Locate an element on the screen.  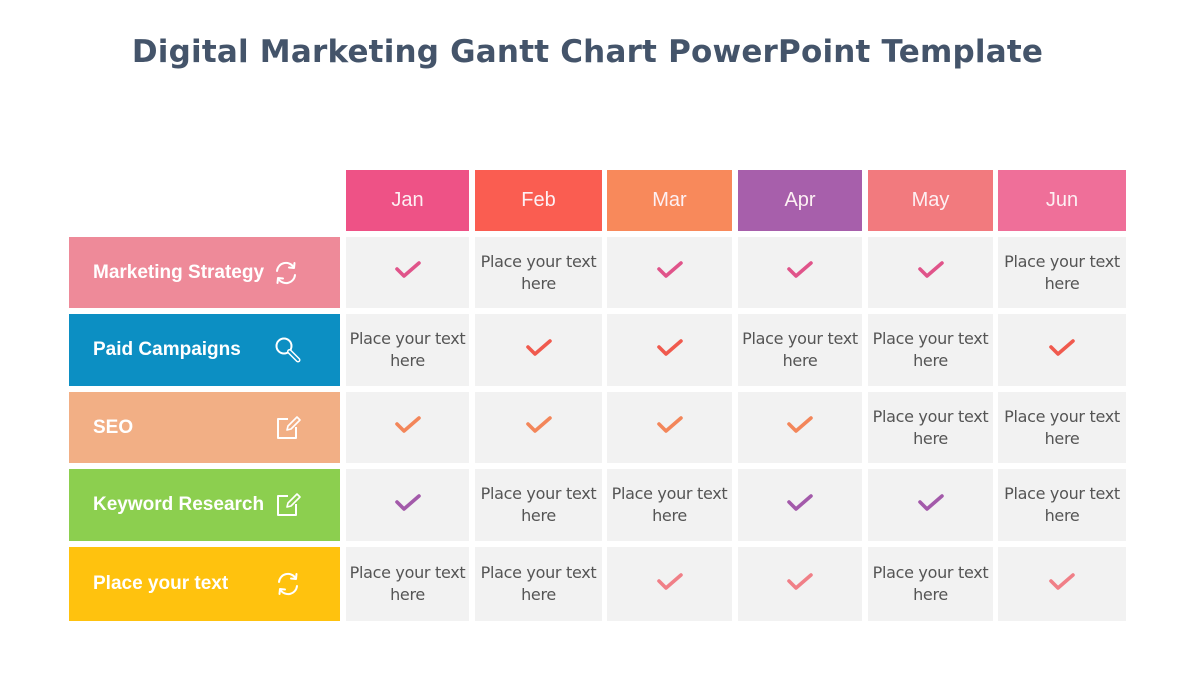
gantt-cell-place-your-text-mar is located at coordinates (669, 584).